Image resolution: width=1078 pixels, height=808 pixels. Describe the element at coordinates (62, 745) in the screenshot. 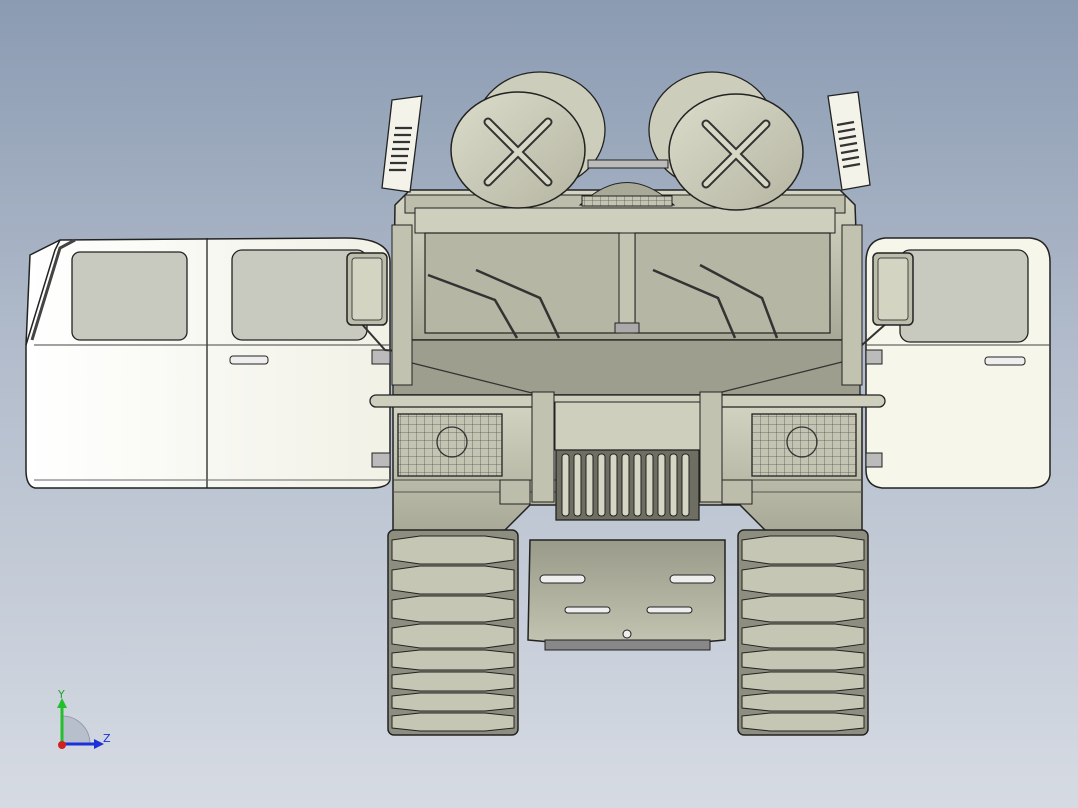

I see `x-axis-origin` at that location.